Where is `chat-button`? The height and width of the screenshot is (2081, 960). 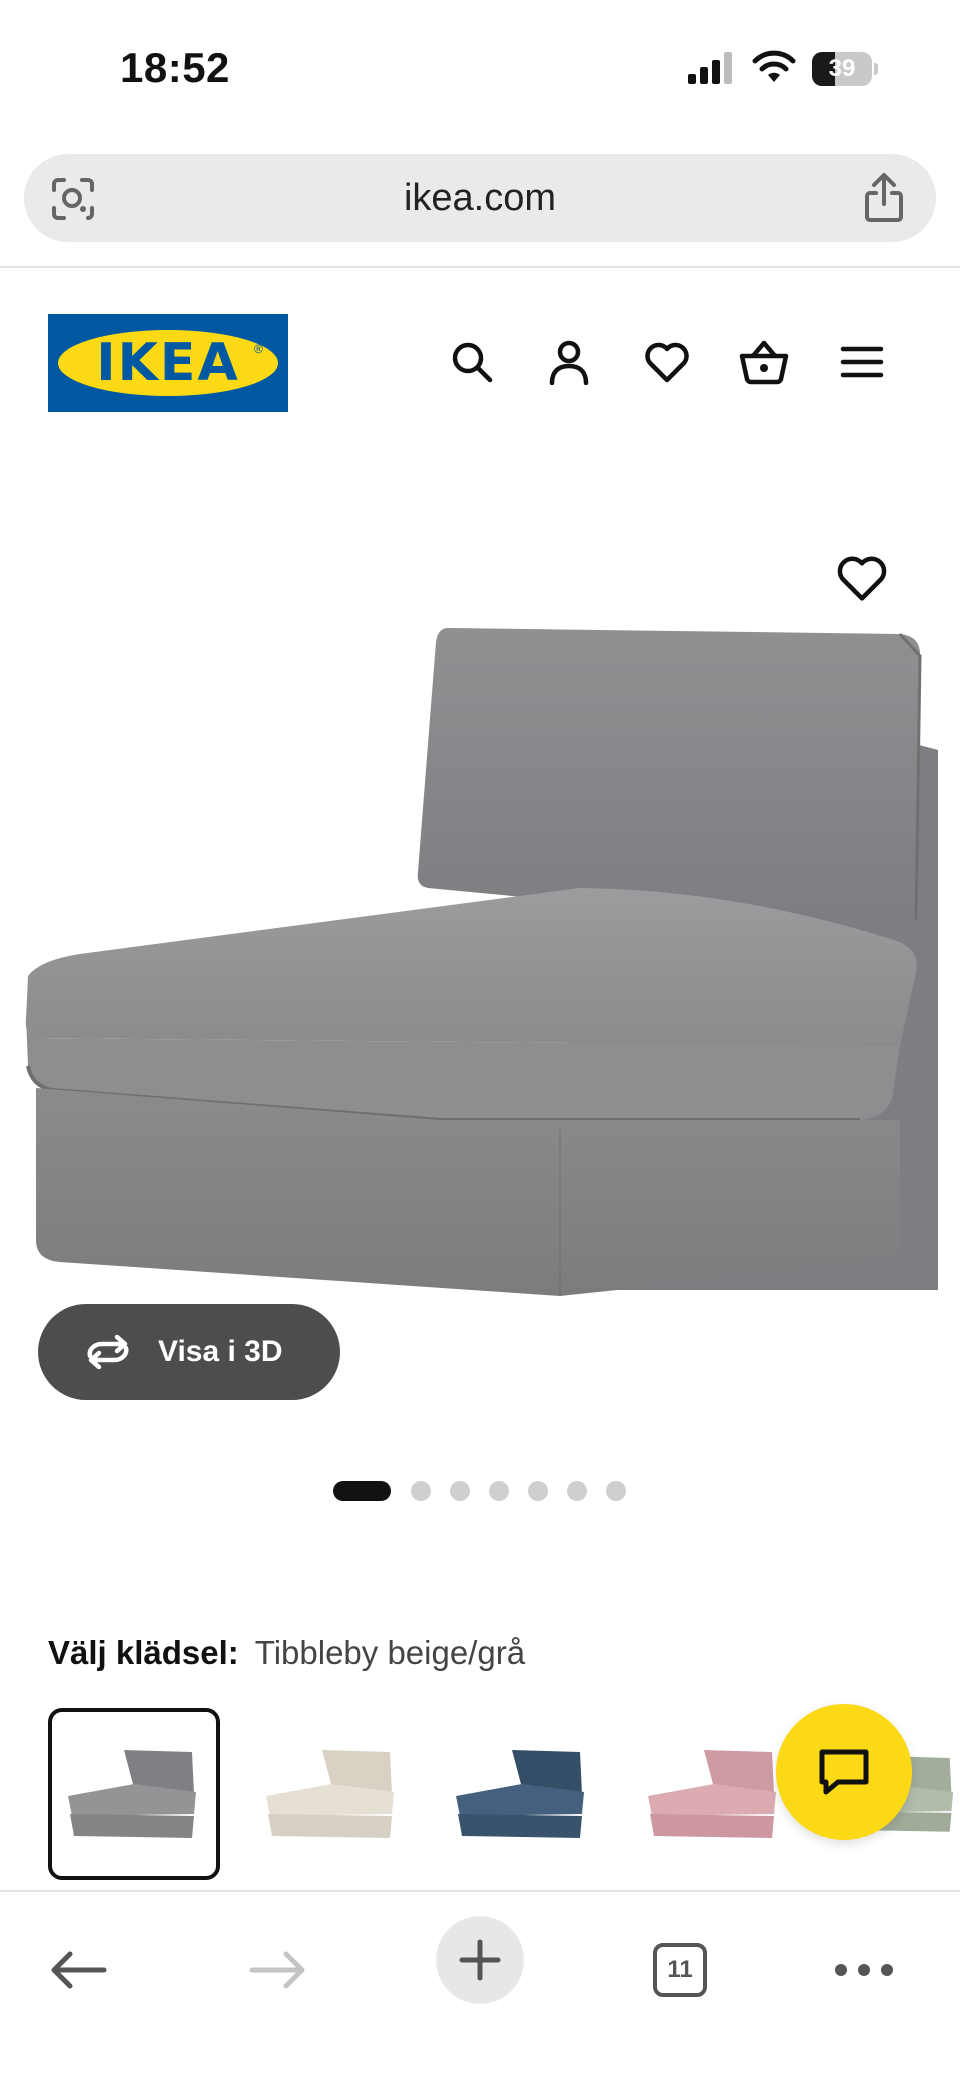
chat-button is located at coordinates (844, 1772).